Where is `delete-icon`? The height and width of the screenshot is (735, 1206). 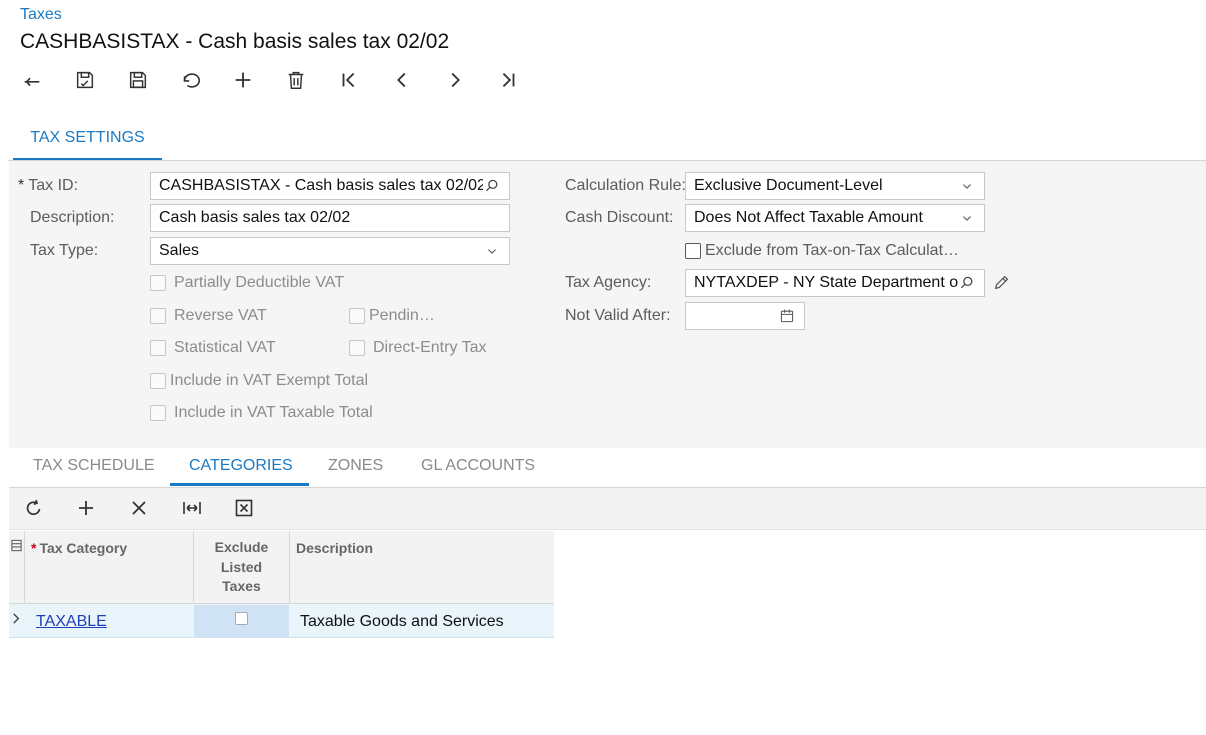 delete-icon is located at coordinates (296, 80).